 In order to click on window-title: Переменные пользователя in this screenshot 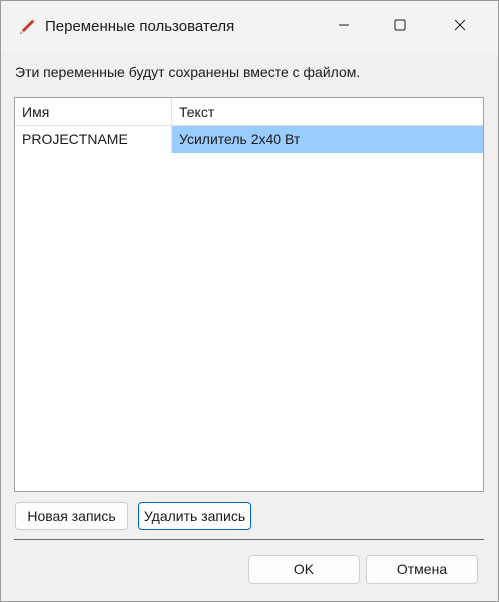, I will do `click(140, 26)`.